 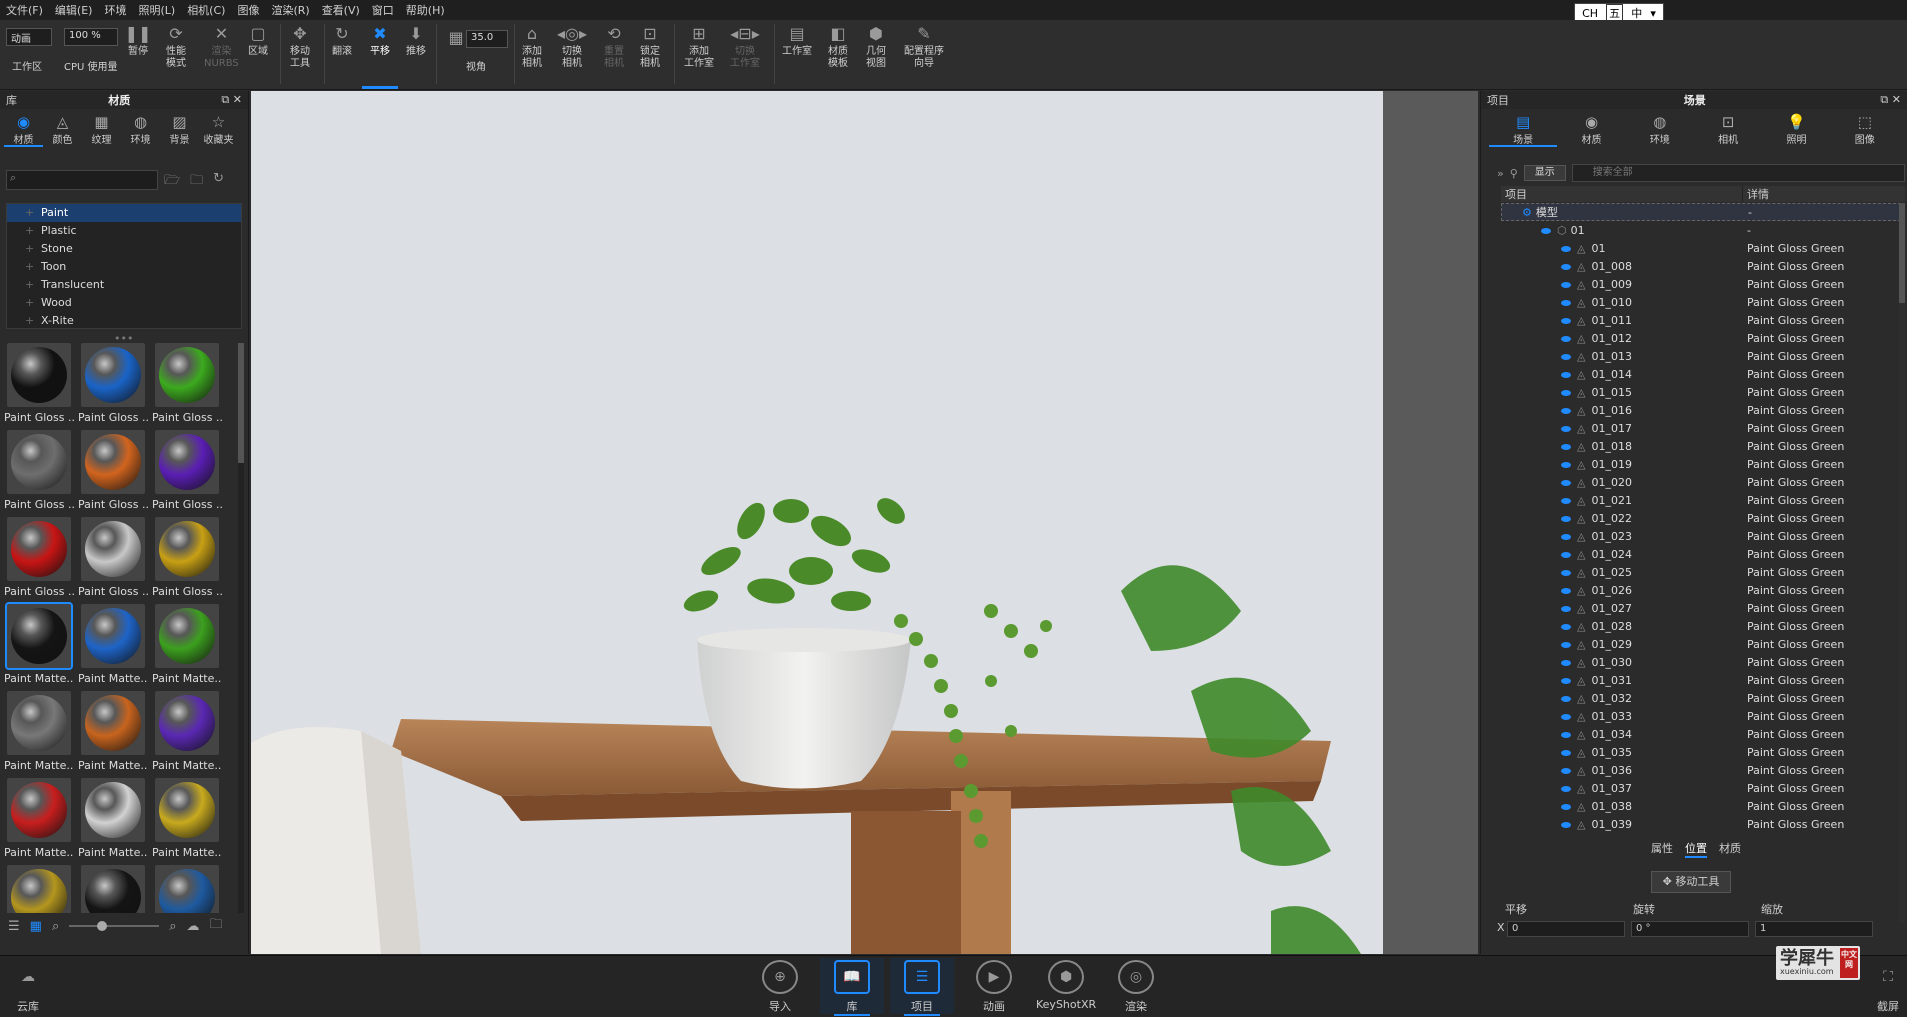 What do you see at coordinates (1701, 464) in the screenshot?
I see `scene-tree-row: ◬ 01_019 Paint Gloss Green` at bounding box center [1701, 464].